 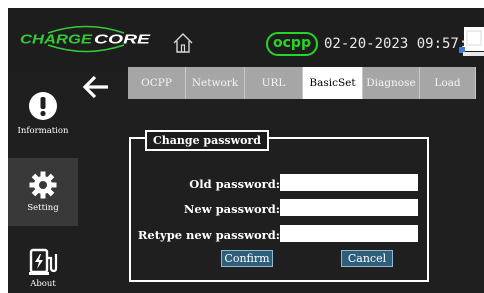 I want to click on back-arrow-icon, so click(x=96, y=87).